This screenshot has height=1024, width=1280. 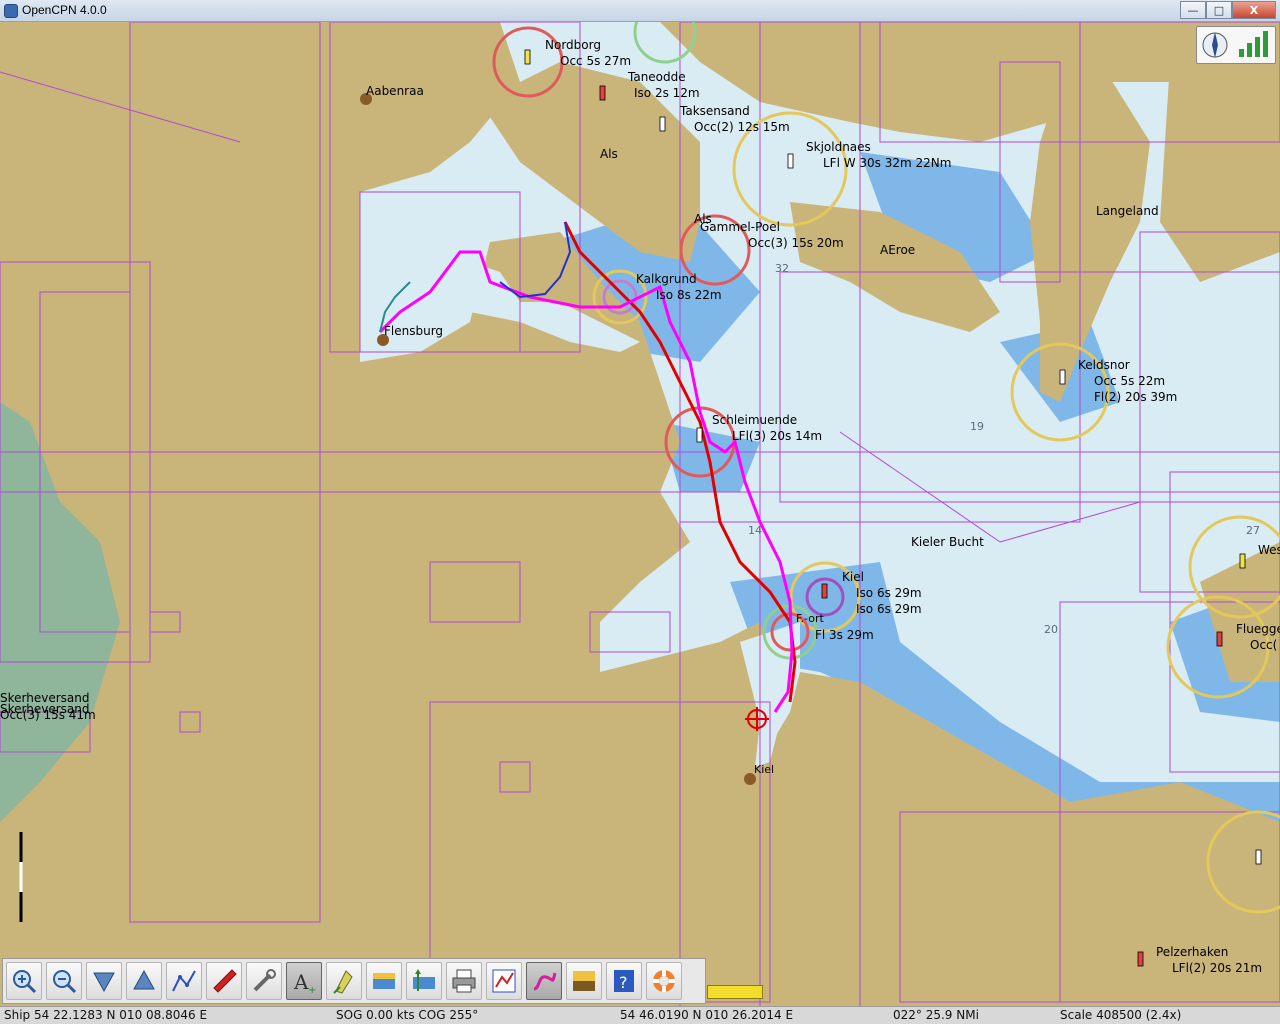 What do you see at coordinates (1136, 397) in the screenshot?
I see `label-keldsnor-light2: Fl(2) 20s 39m` at bounding box center [1136, 397].